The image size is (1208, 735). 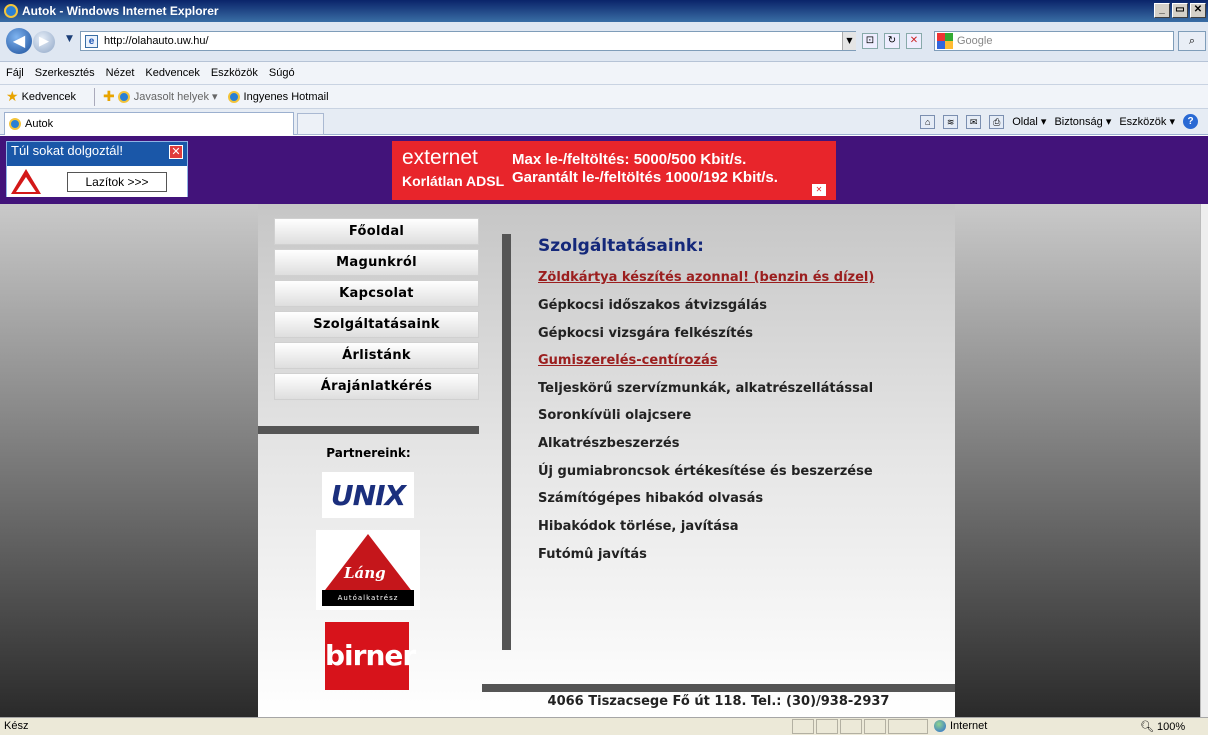 I want to click on lang-logo: Láng Autóalkatrész, so click(x=368, y=570).